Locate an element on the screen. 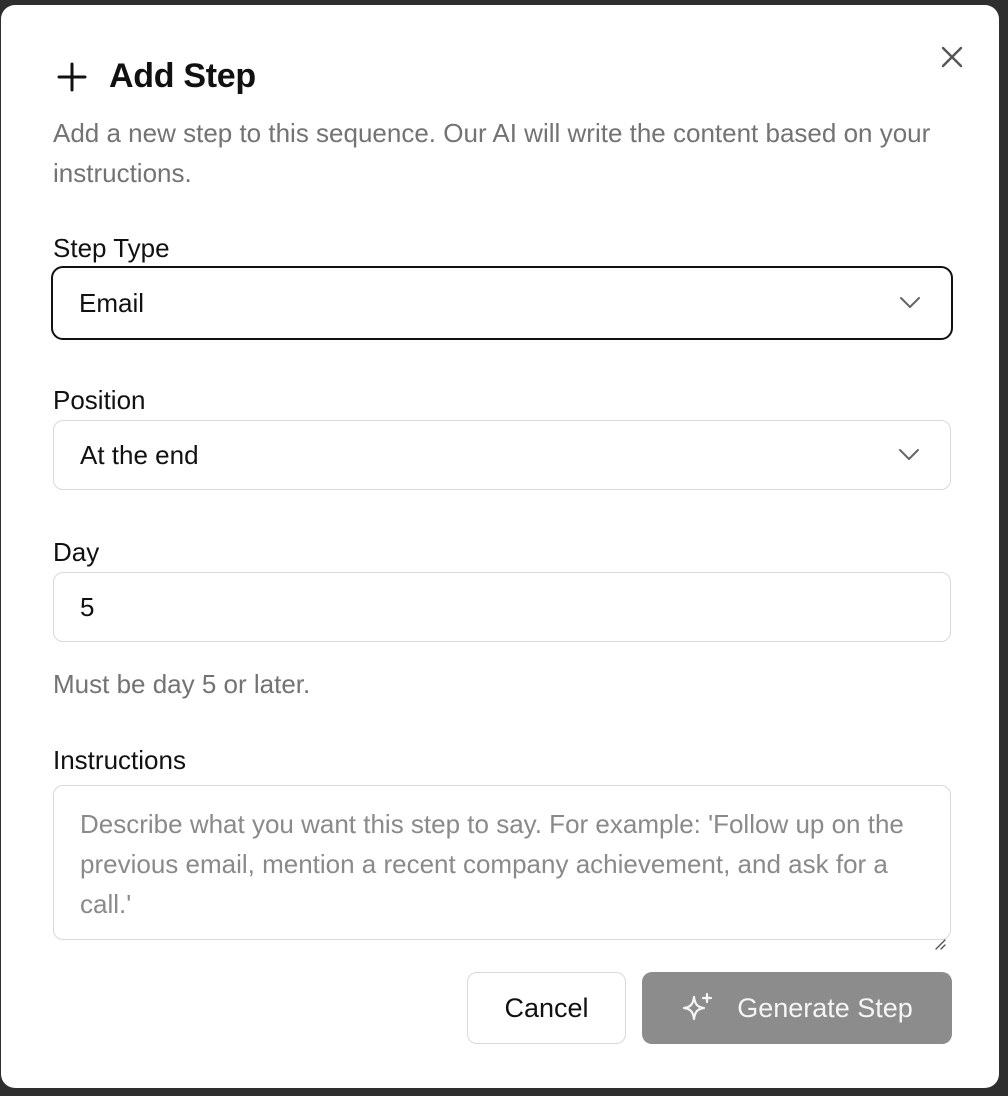  day-value: 5 is located at coordinates (87, 606).